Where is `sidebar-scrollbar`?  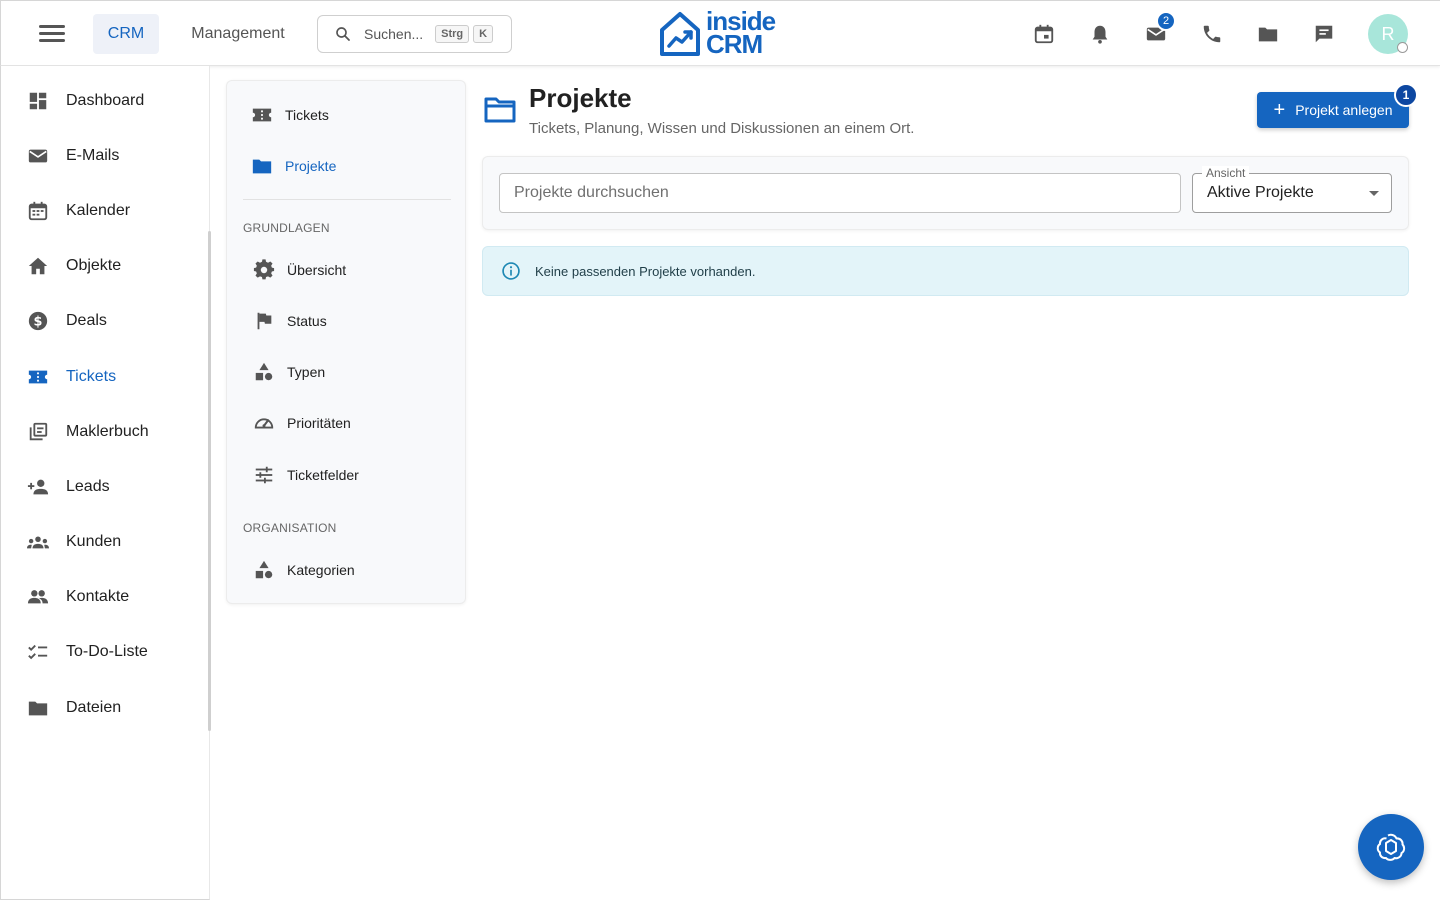
sidebar-scrollbar is located at coordinates (209, 481).